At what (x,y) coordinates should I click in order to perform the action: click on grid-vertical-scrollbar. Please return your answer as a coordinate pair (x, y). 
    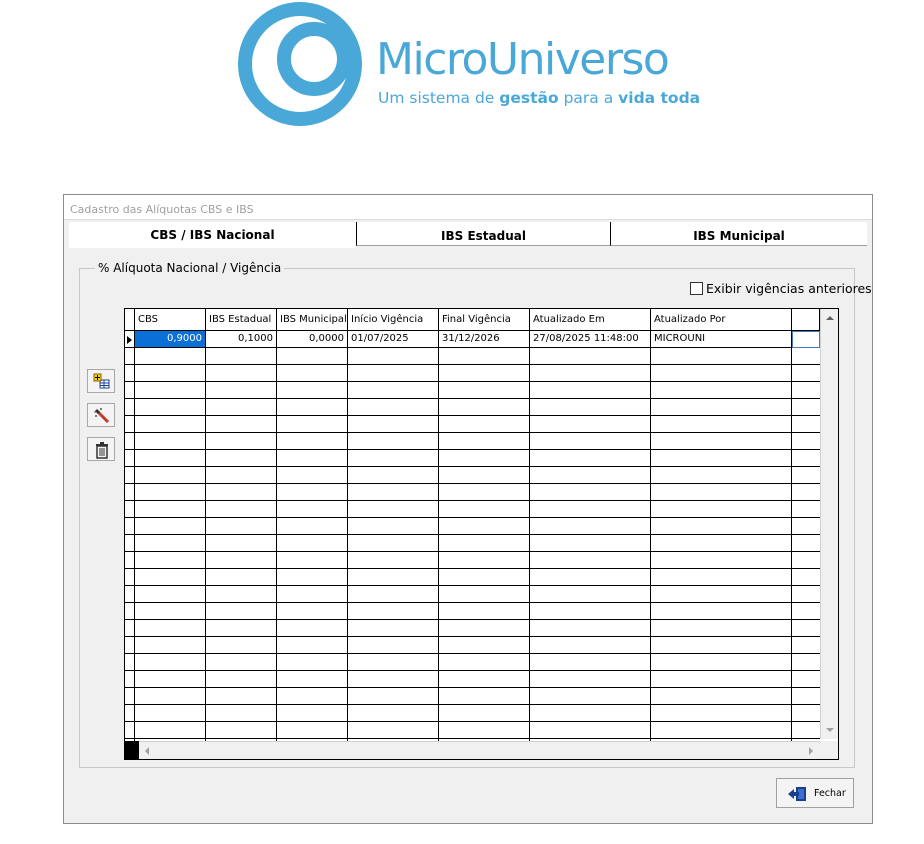
    Looking at the image, I should click on (829, 524).